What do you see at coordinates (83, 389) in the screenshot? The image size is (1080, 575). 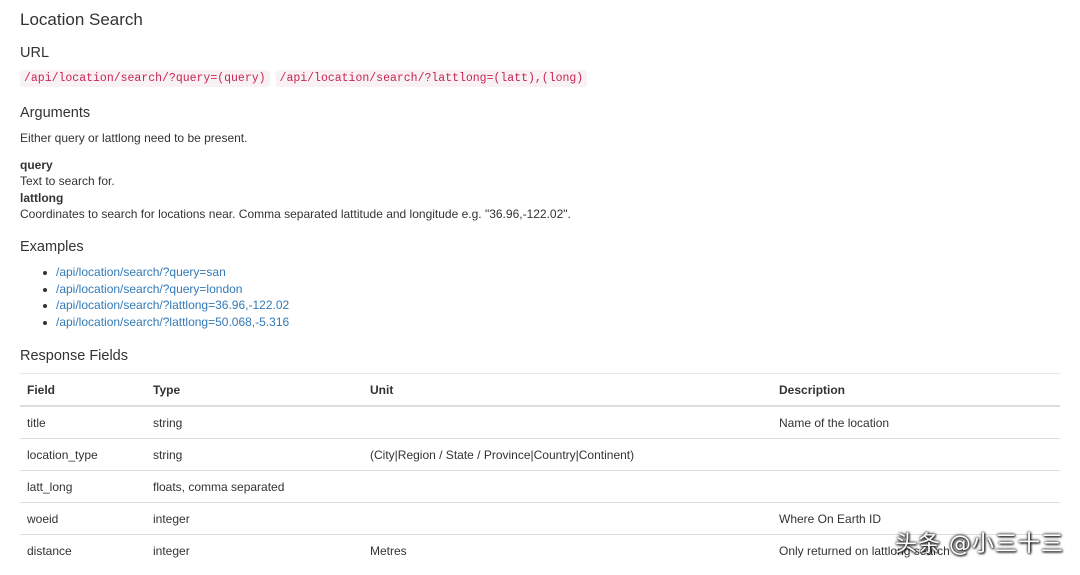 I see `column-header-field: Field` at bounding box center [83, 389].